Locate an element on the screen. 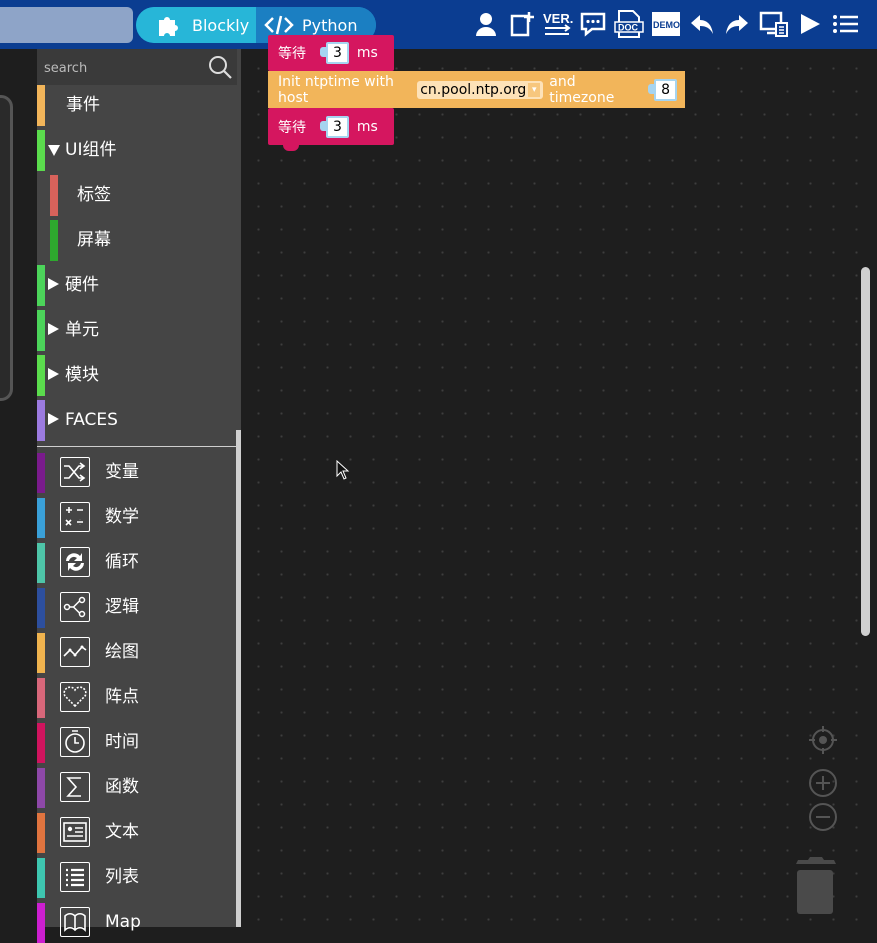  redo-icon is located at coordinates (737, 24).